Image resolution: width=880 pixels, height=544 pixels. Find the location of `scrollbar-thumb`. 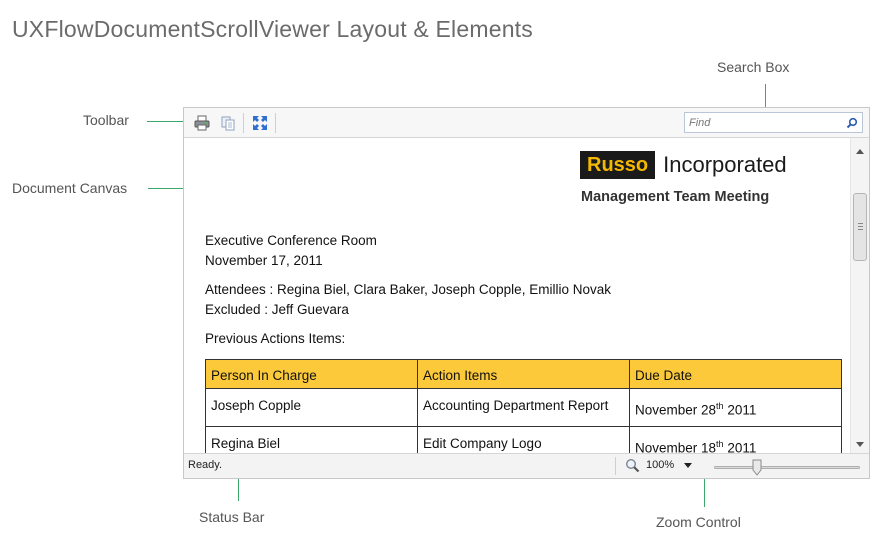

scrollbar-thumb is located at coordinates (860, 227).